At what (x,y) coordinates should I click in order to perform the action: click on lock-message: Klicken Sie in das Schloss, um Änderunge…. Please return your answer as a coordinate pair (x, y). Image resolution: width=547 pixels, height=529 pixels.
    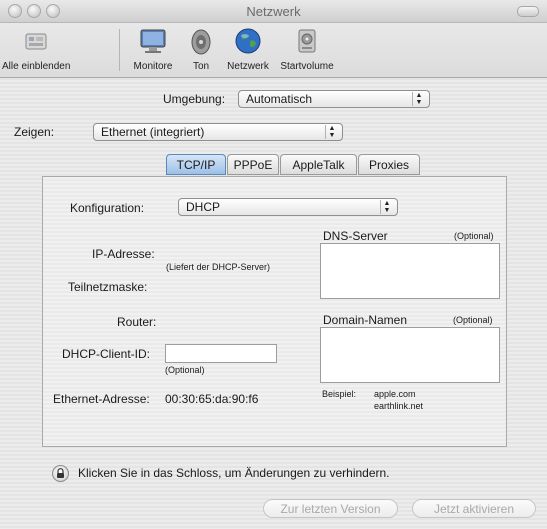
    Looking at the image, I should click on (234, 473).